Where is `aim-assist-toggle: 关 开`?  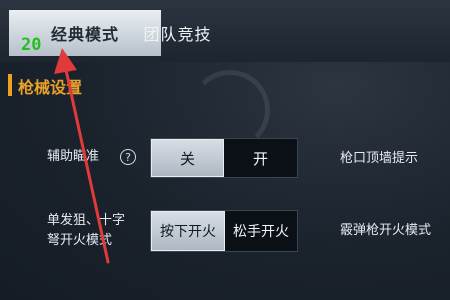 aim-assist-toggle: 关 开 is located at coordinates (224, 158).